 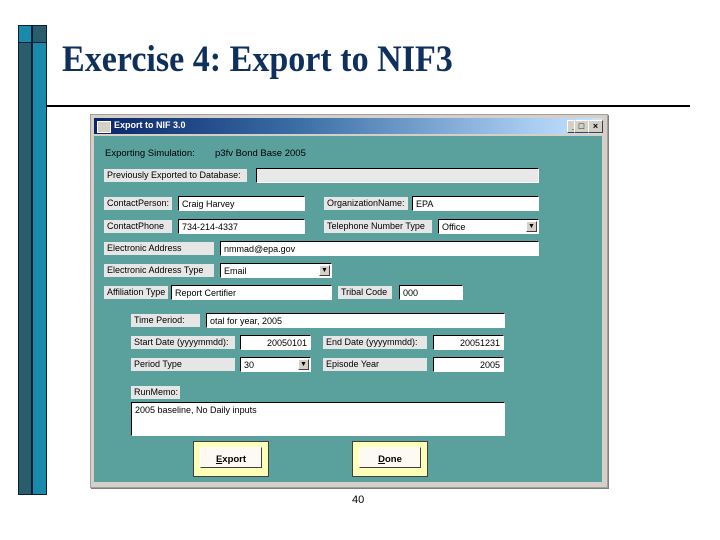 What do you see at coordinates (260, 153) in the screenshot?
I see `exporting-simulation-value: p3fv Bond Base 2005` at bounding box center [260, 153].